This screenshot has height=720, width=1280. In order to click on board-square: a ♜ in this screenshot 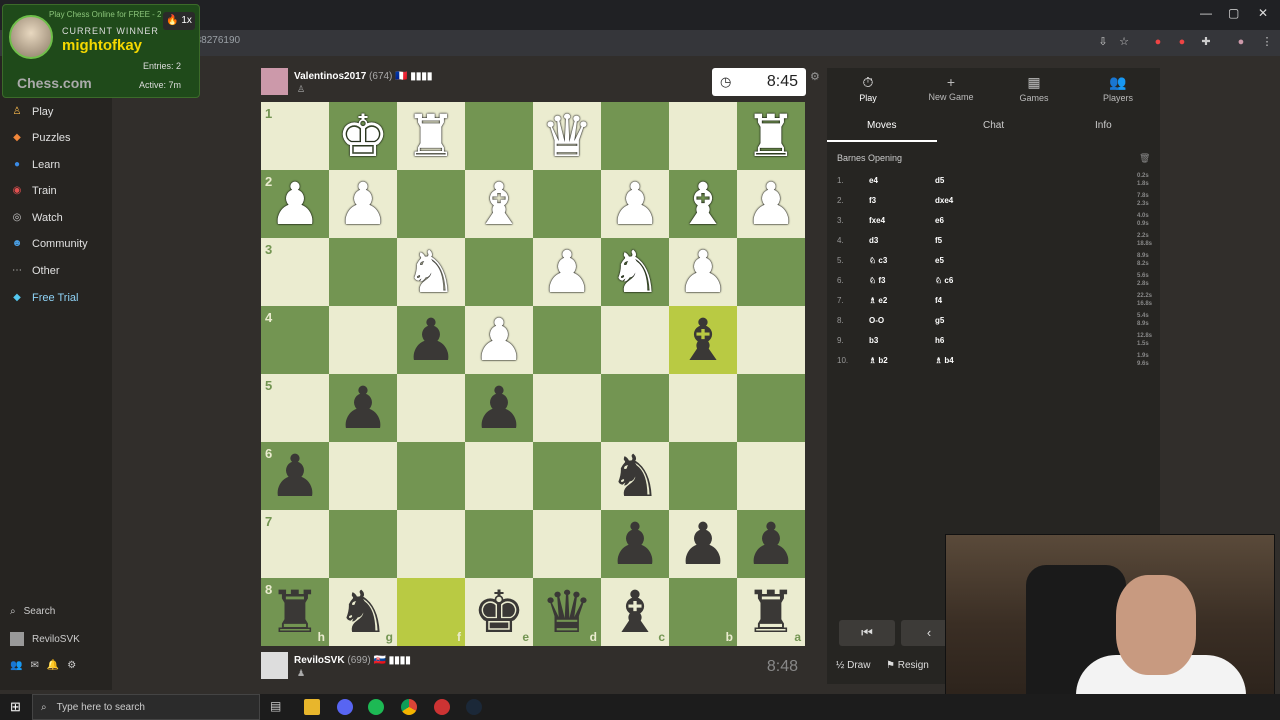, I will do `click(771, 612)`.